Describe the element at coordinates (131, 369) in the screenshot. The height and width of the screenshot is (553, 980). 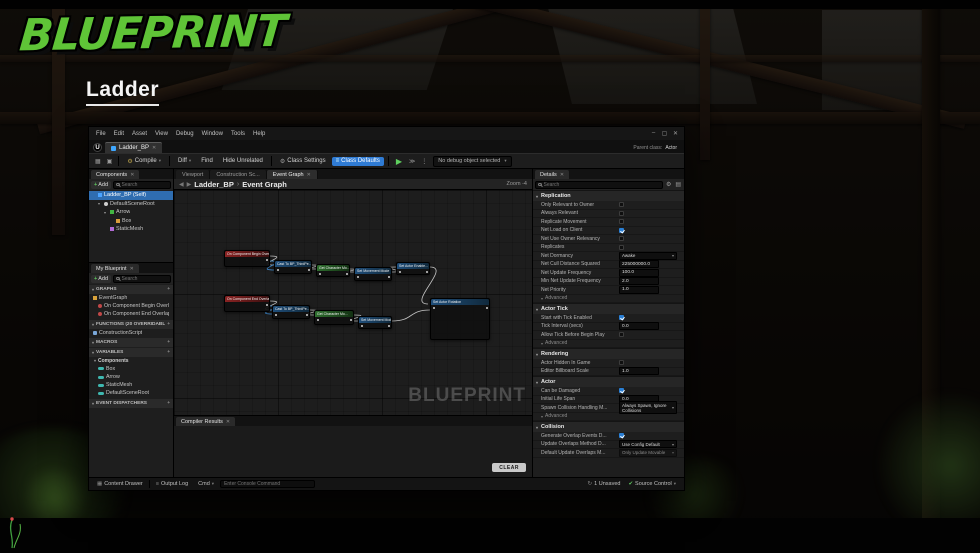
I see `bp-item-box: Box` at that location.